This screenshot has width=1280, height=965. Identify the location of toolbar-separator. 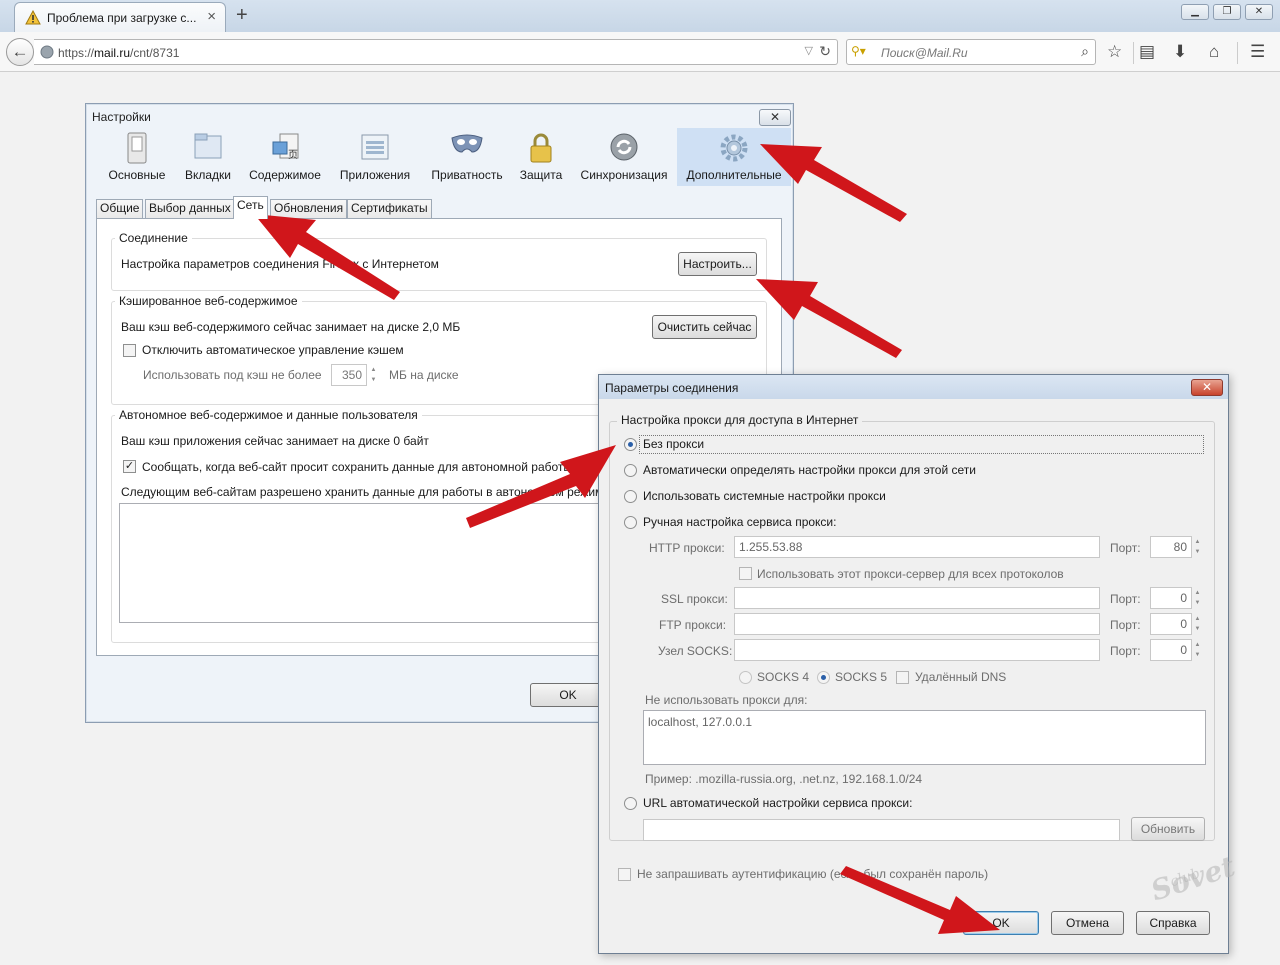
(1133, 53).